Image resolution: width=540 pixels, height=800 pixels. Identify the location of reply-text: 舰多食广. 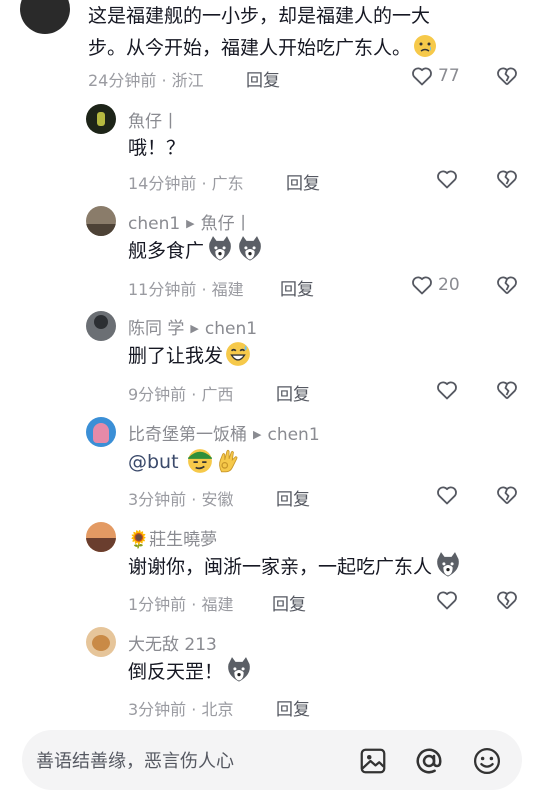
(196, 251).